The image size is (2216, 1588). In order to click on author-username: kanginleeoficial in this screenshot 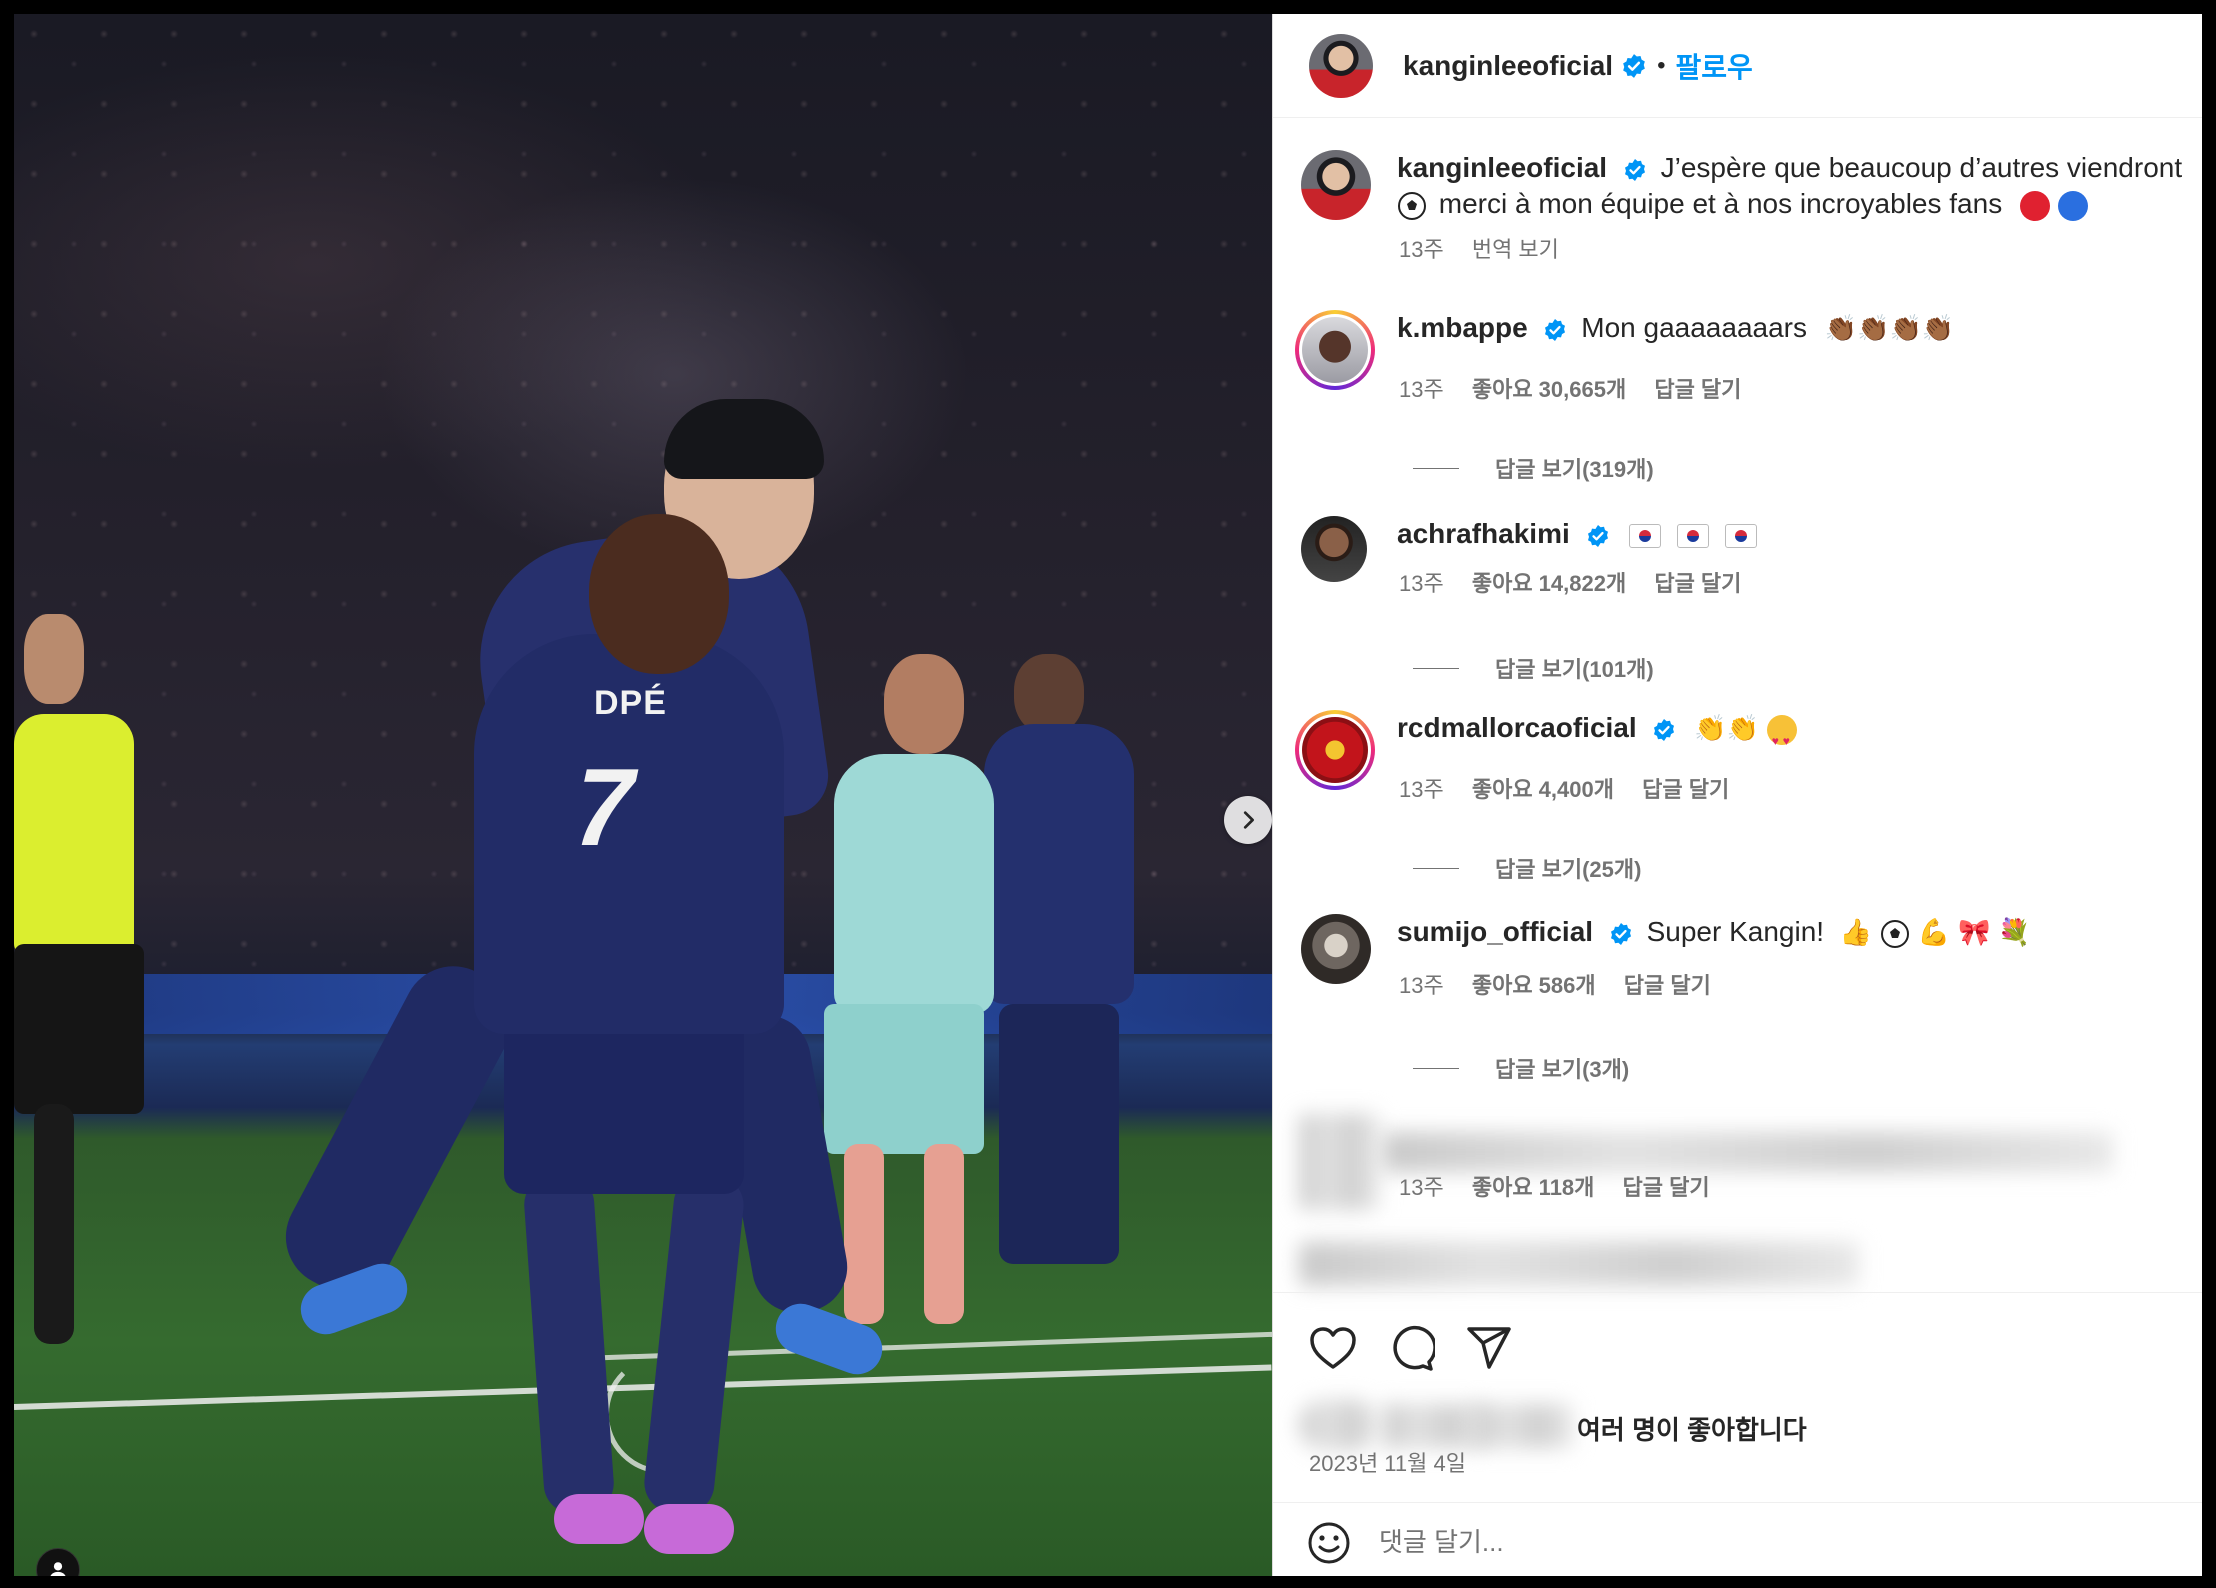, I will do `click(1508, 66)`.